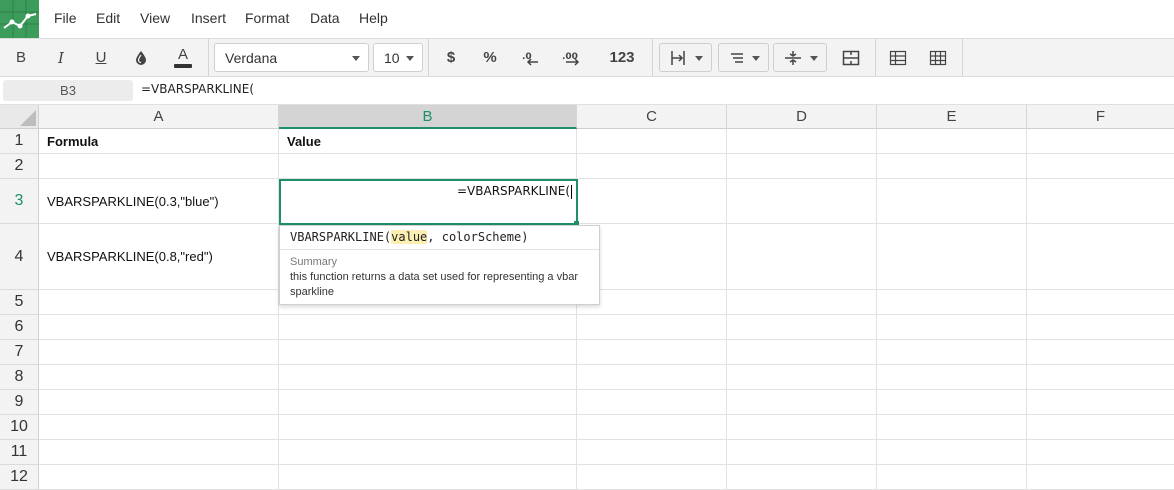 Image resolution: width=1174 pixels, height=490 pixels. What do you see at coordinates (19, 141) in the screenshot?
I see `row-header-1: 1` at bounding box center [19, 141].